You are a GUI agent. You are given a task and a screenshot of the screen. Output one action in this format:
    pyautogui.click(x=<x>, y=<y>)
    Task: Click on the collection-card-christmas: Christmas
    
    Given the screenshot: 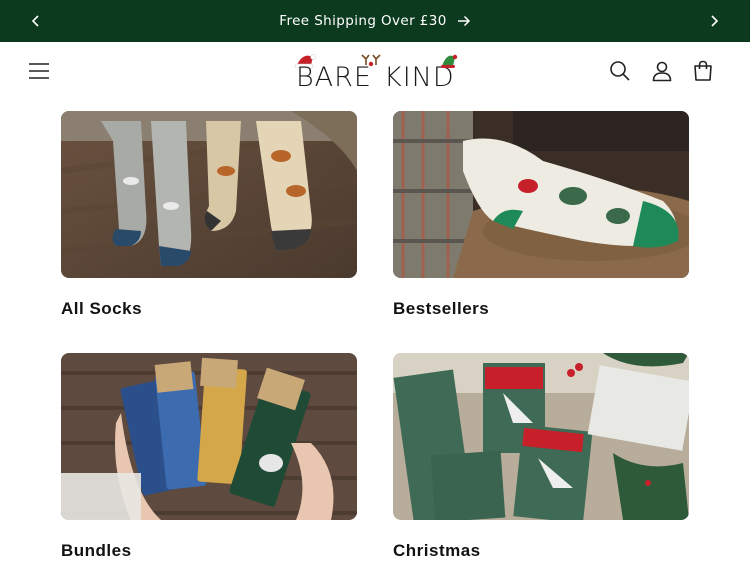 What is the action you would take?
    pyautogui.click(x=541, y=458)
    